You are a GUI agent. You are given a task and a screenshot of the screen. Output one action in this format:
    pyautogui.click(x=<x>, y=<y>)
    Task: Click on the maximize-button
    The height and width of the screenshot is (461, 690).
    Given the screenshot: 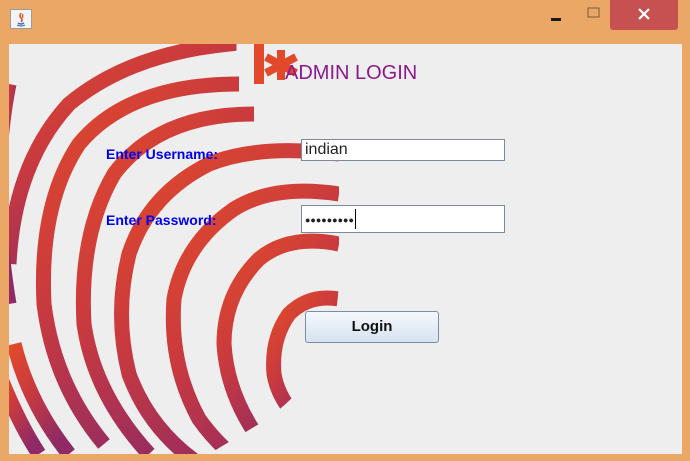 What is the action you would take?
    pyautogui.click(x=593, y=16)
    